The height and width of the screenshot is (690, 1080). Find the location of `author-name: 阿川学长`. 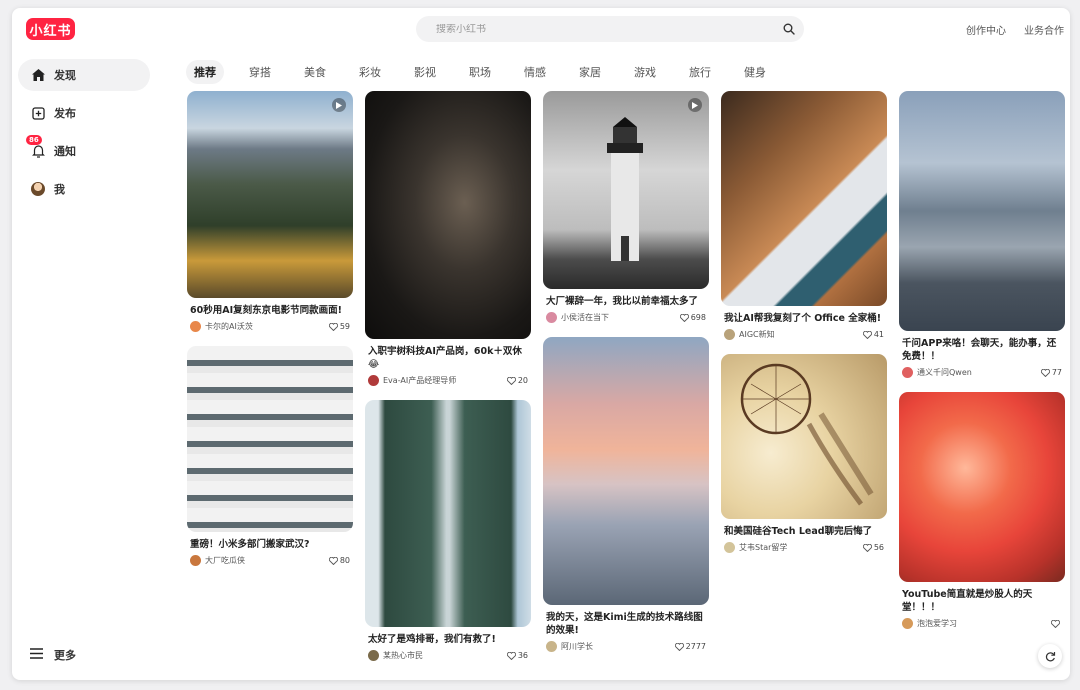

author-name: 阿川学长 is located at coordinates (618, 646).